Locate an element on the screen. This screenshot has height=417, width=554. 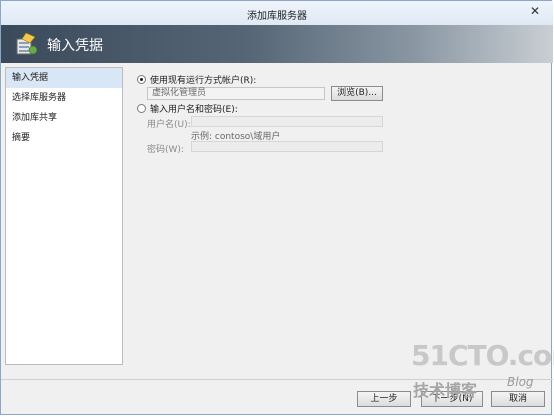
previous-button: 上一步 is located at coordinates (384, 399).